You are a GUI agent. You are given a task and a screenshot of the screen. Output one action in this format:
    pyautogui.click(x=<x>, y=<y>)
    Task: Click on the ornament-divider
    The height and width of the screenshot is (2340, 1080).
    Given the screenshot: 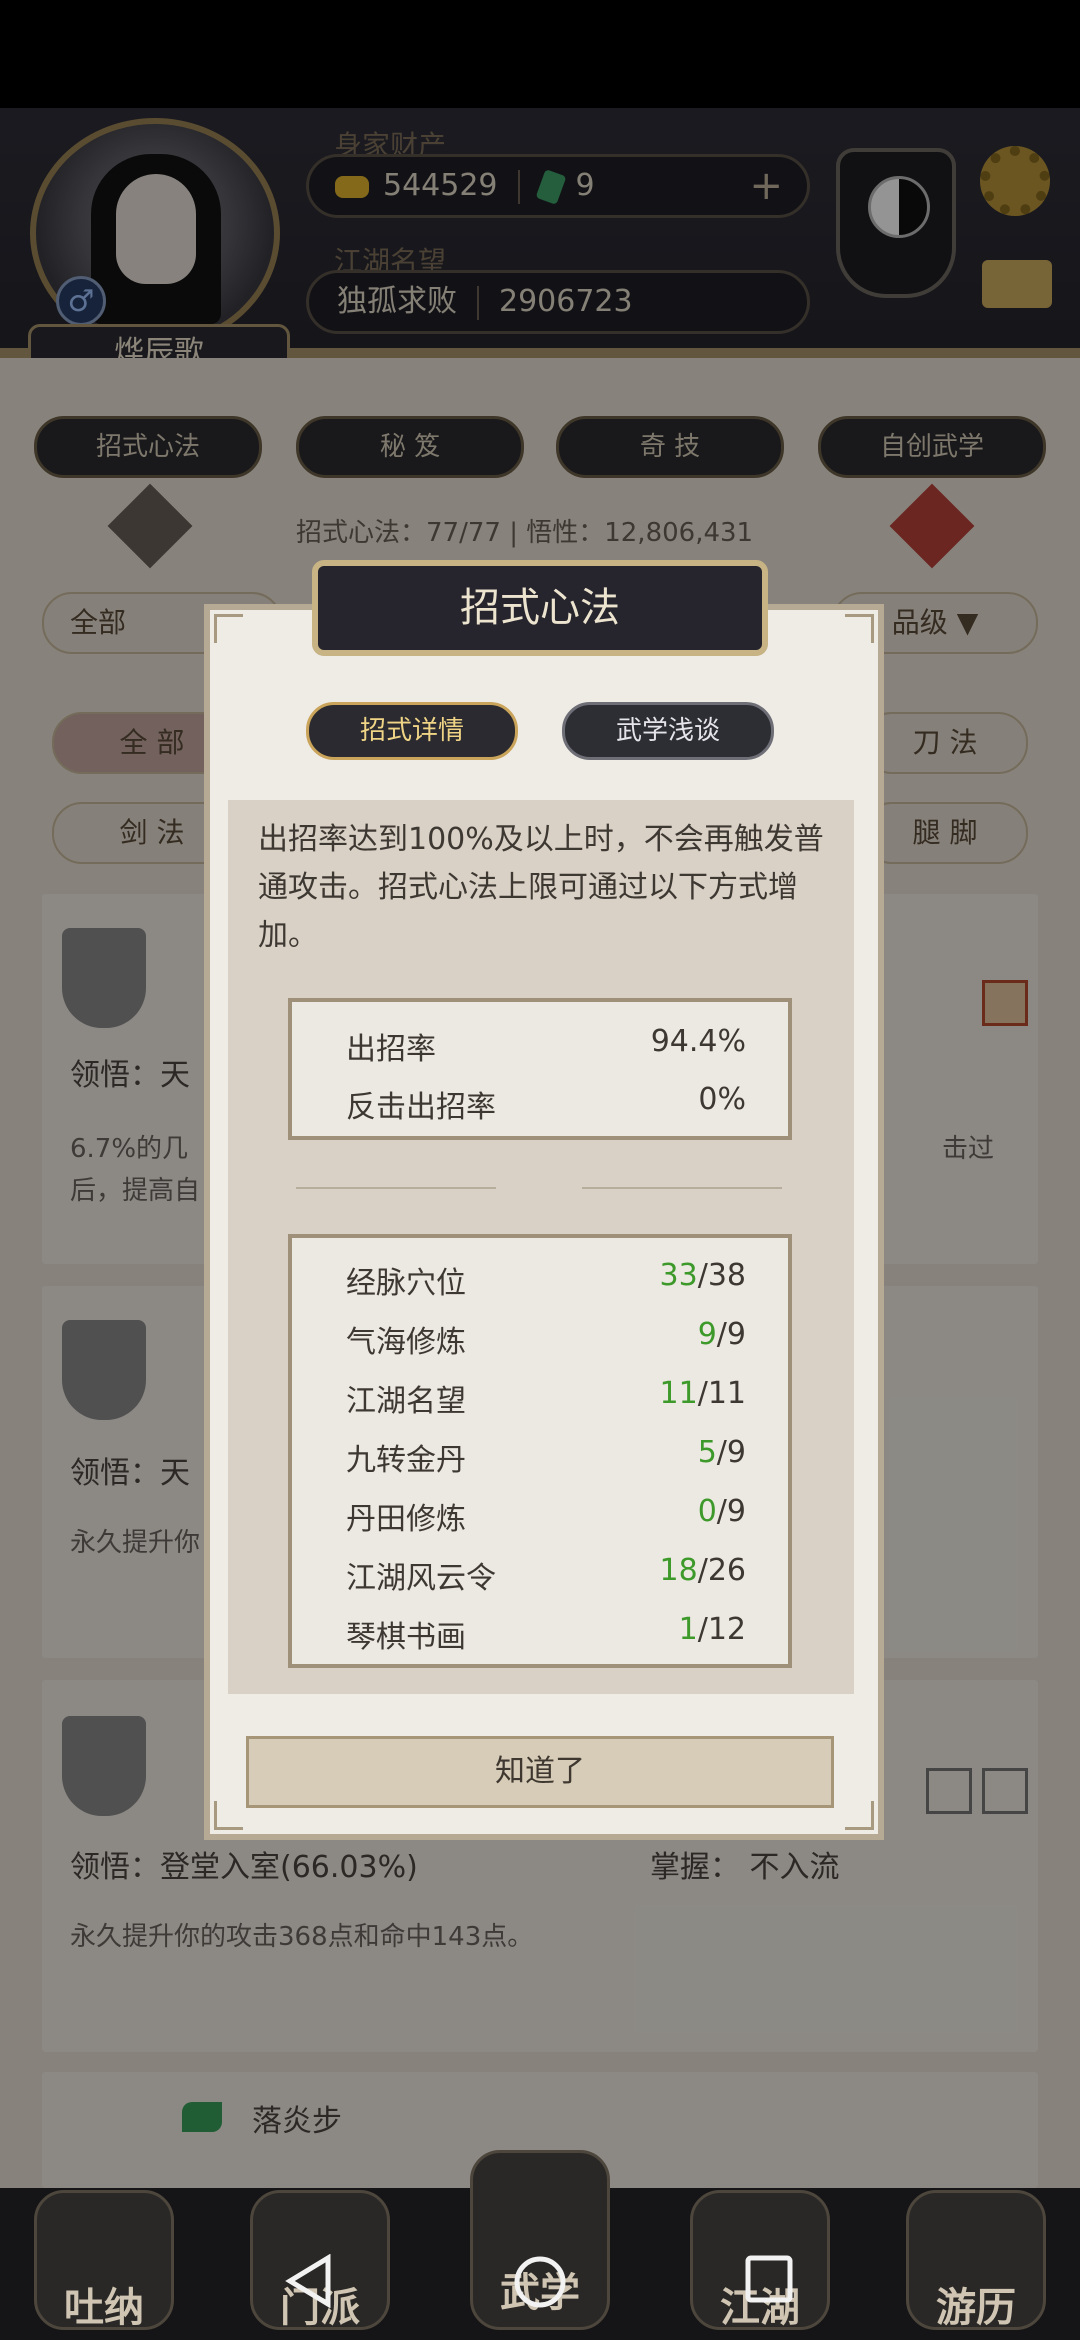 What is the action you would take?
    pyautogui.click(x=539, y=1188)
    